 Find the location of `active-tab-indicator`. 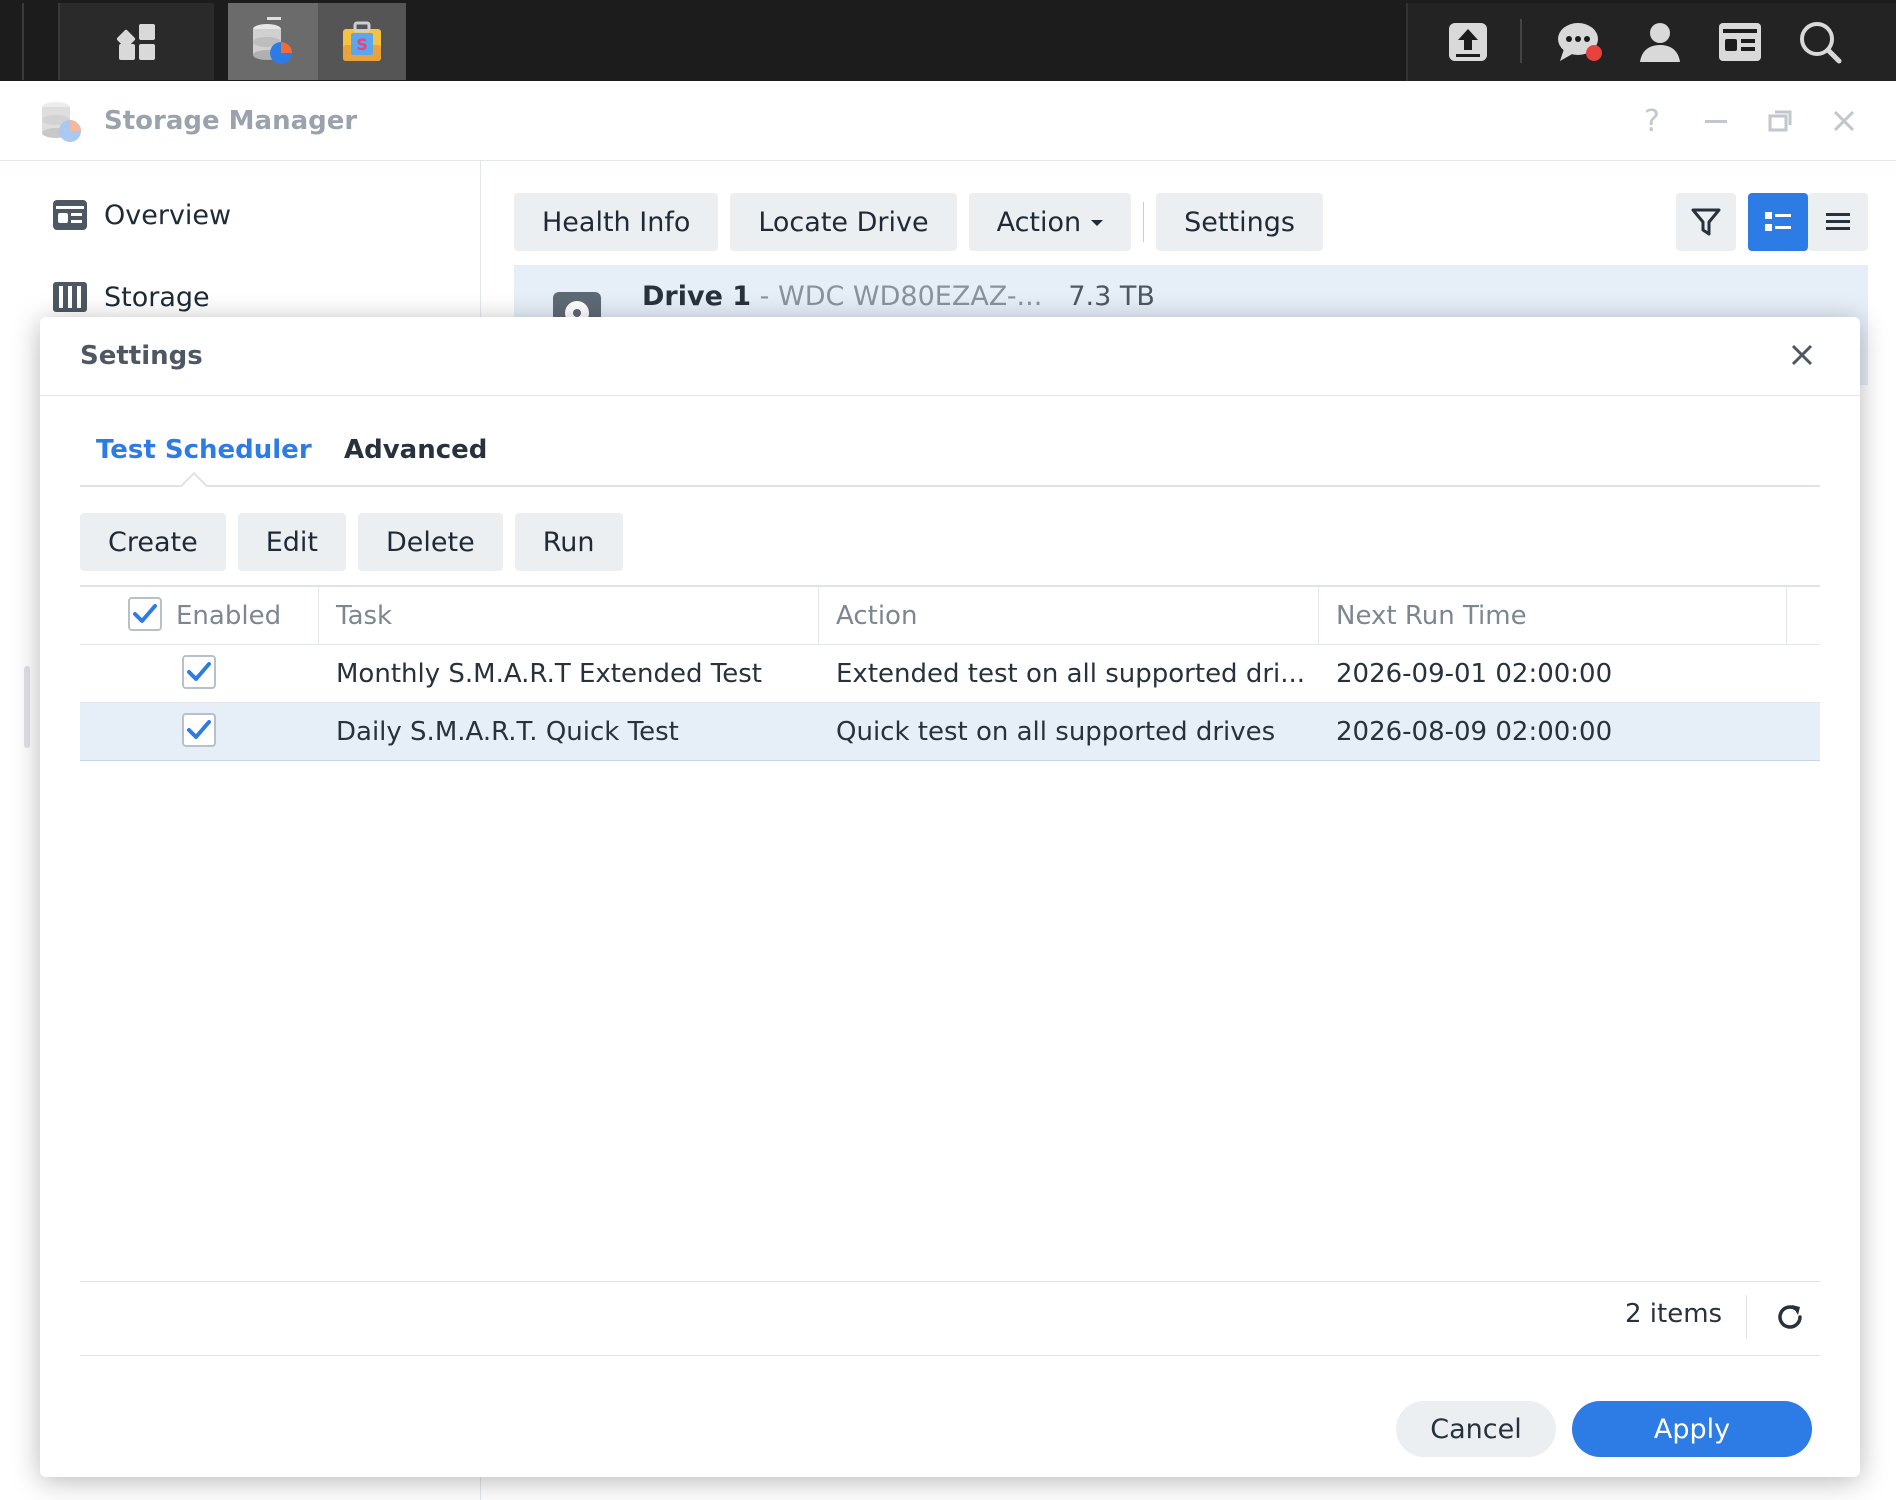

active-tab-indicator is located at coordinates (194, 486).